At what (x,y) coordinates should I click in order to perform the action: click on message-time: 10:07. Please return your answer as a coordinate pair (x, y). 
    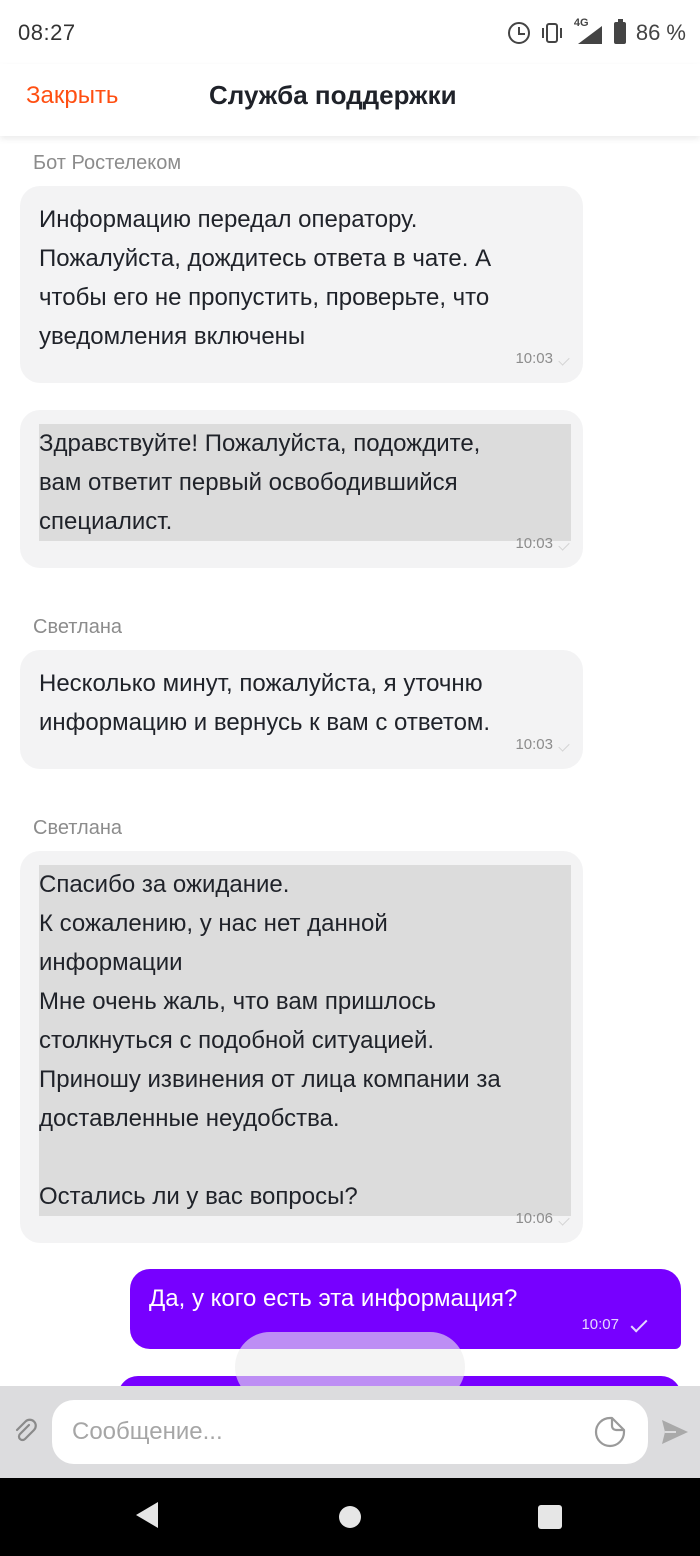
    Looking at the image, I should click on (600, 1324).